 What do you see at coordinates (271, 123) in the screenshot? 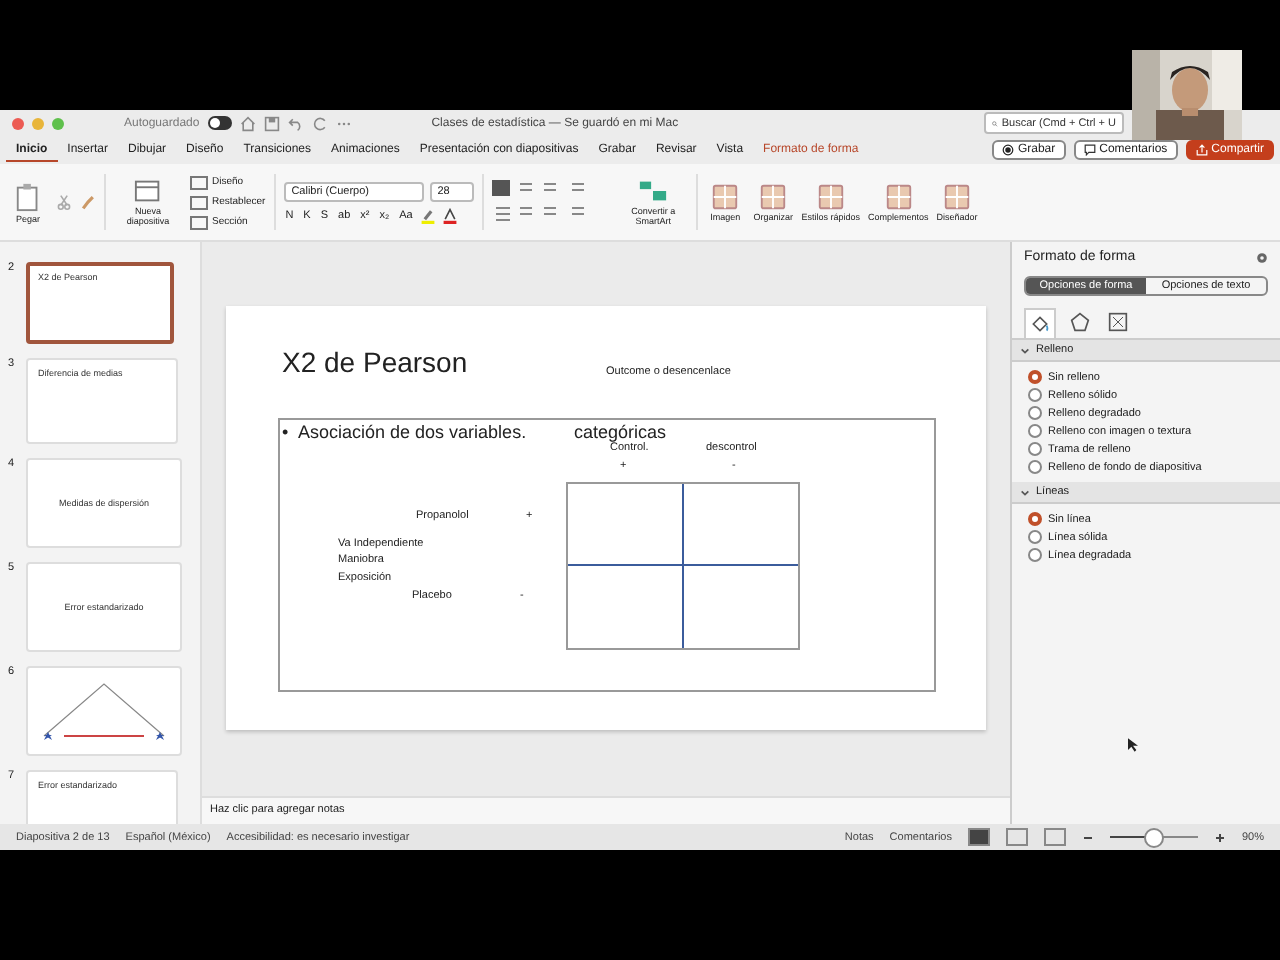
I see `save-icon` at bounding box center [271, 123].